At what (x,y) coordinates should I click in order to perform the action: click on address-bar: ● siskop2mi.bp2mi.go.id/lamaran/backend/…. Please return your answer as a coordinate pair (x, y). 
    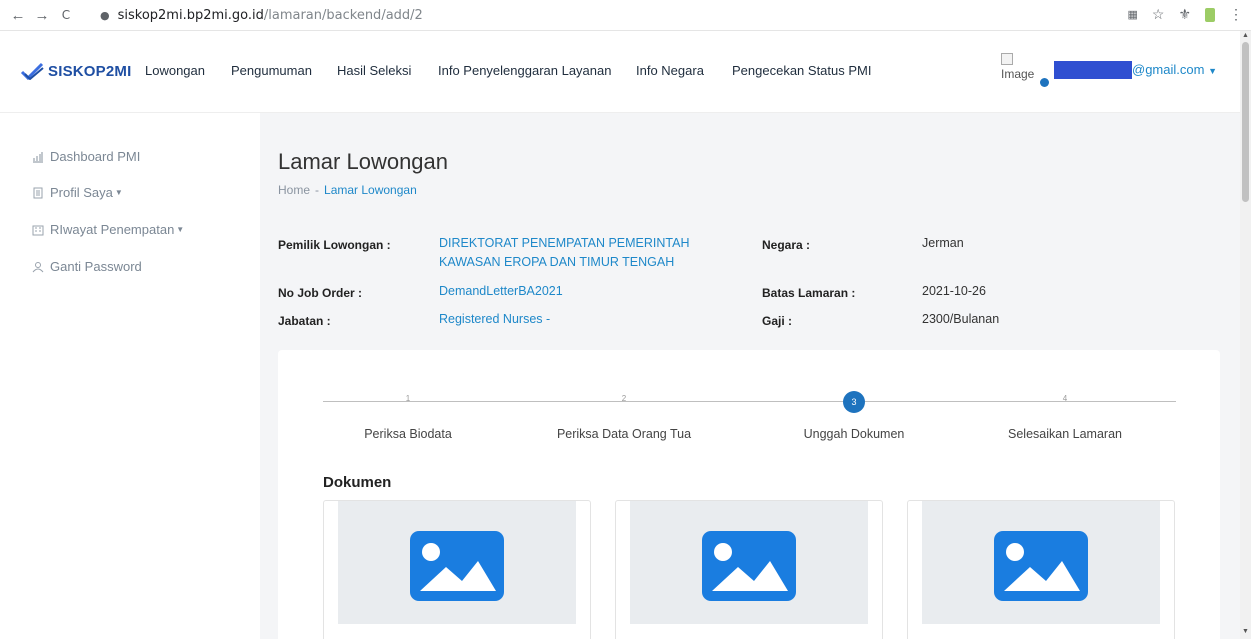
    Looking at the image, I should click on (670, 15).